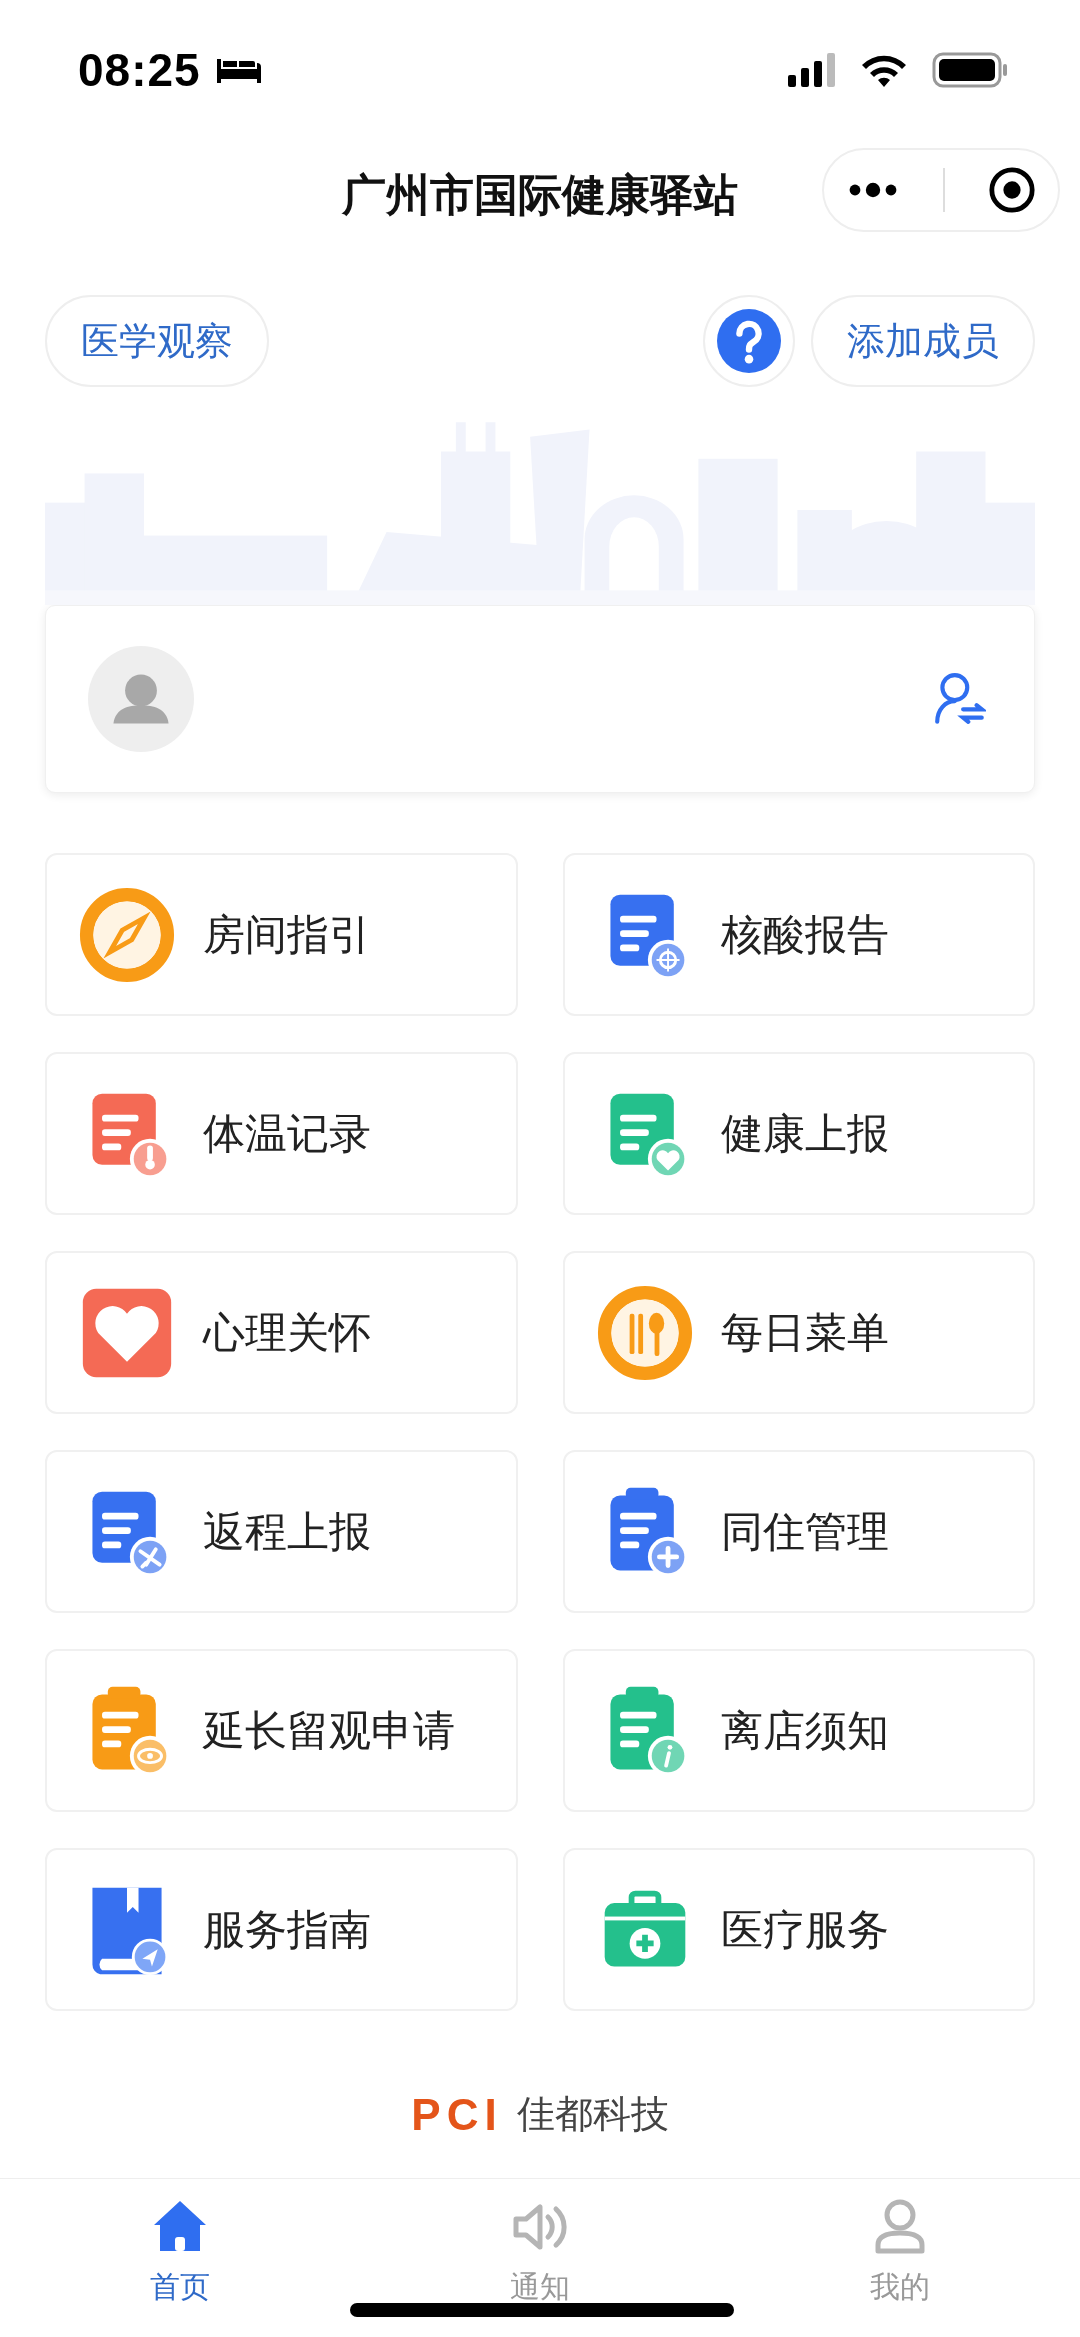 The image size is (1080, 2337). I want to click on company-logo: PCI, so click(457, 2114).